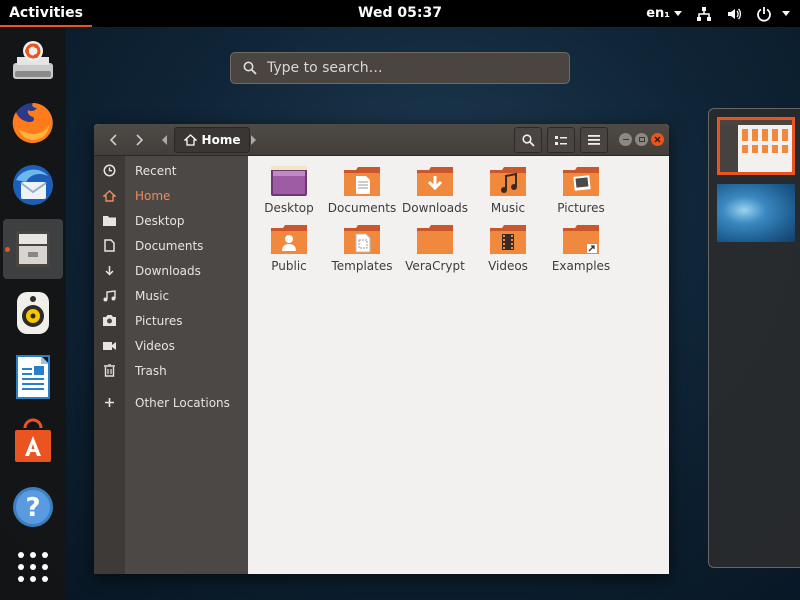 The width and height of the screenshot is (800, 600). Describe the element at coordinates (152, 295) in the screenshot. I see `sidebar-item-label: Music` at that location.